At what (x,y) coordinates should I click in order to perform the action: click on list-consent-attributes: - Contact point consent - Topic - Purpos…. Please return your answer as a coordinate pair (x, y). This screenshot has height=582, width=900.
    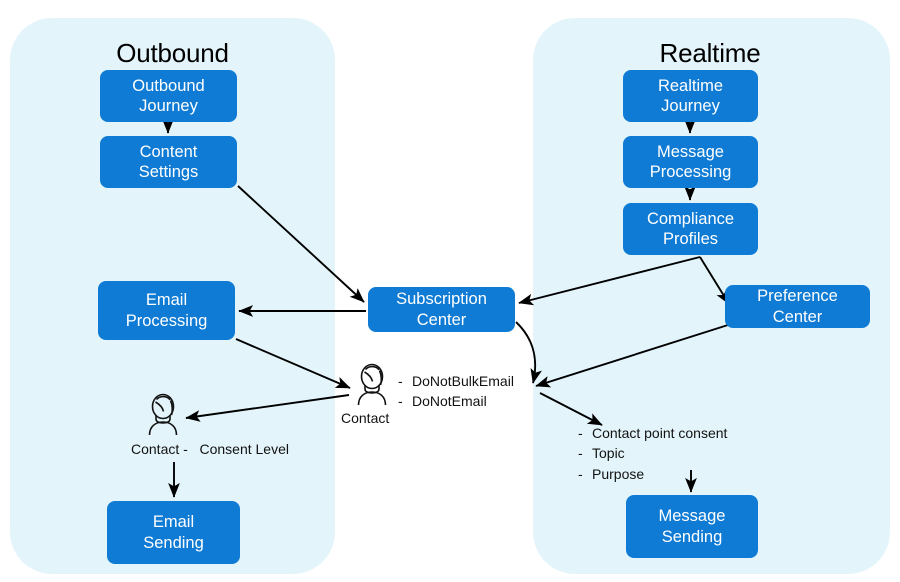
    Looking at the image, I should click on (652, 453).